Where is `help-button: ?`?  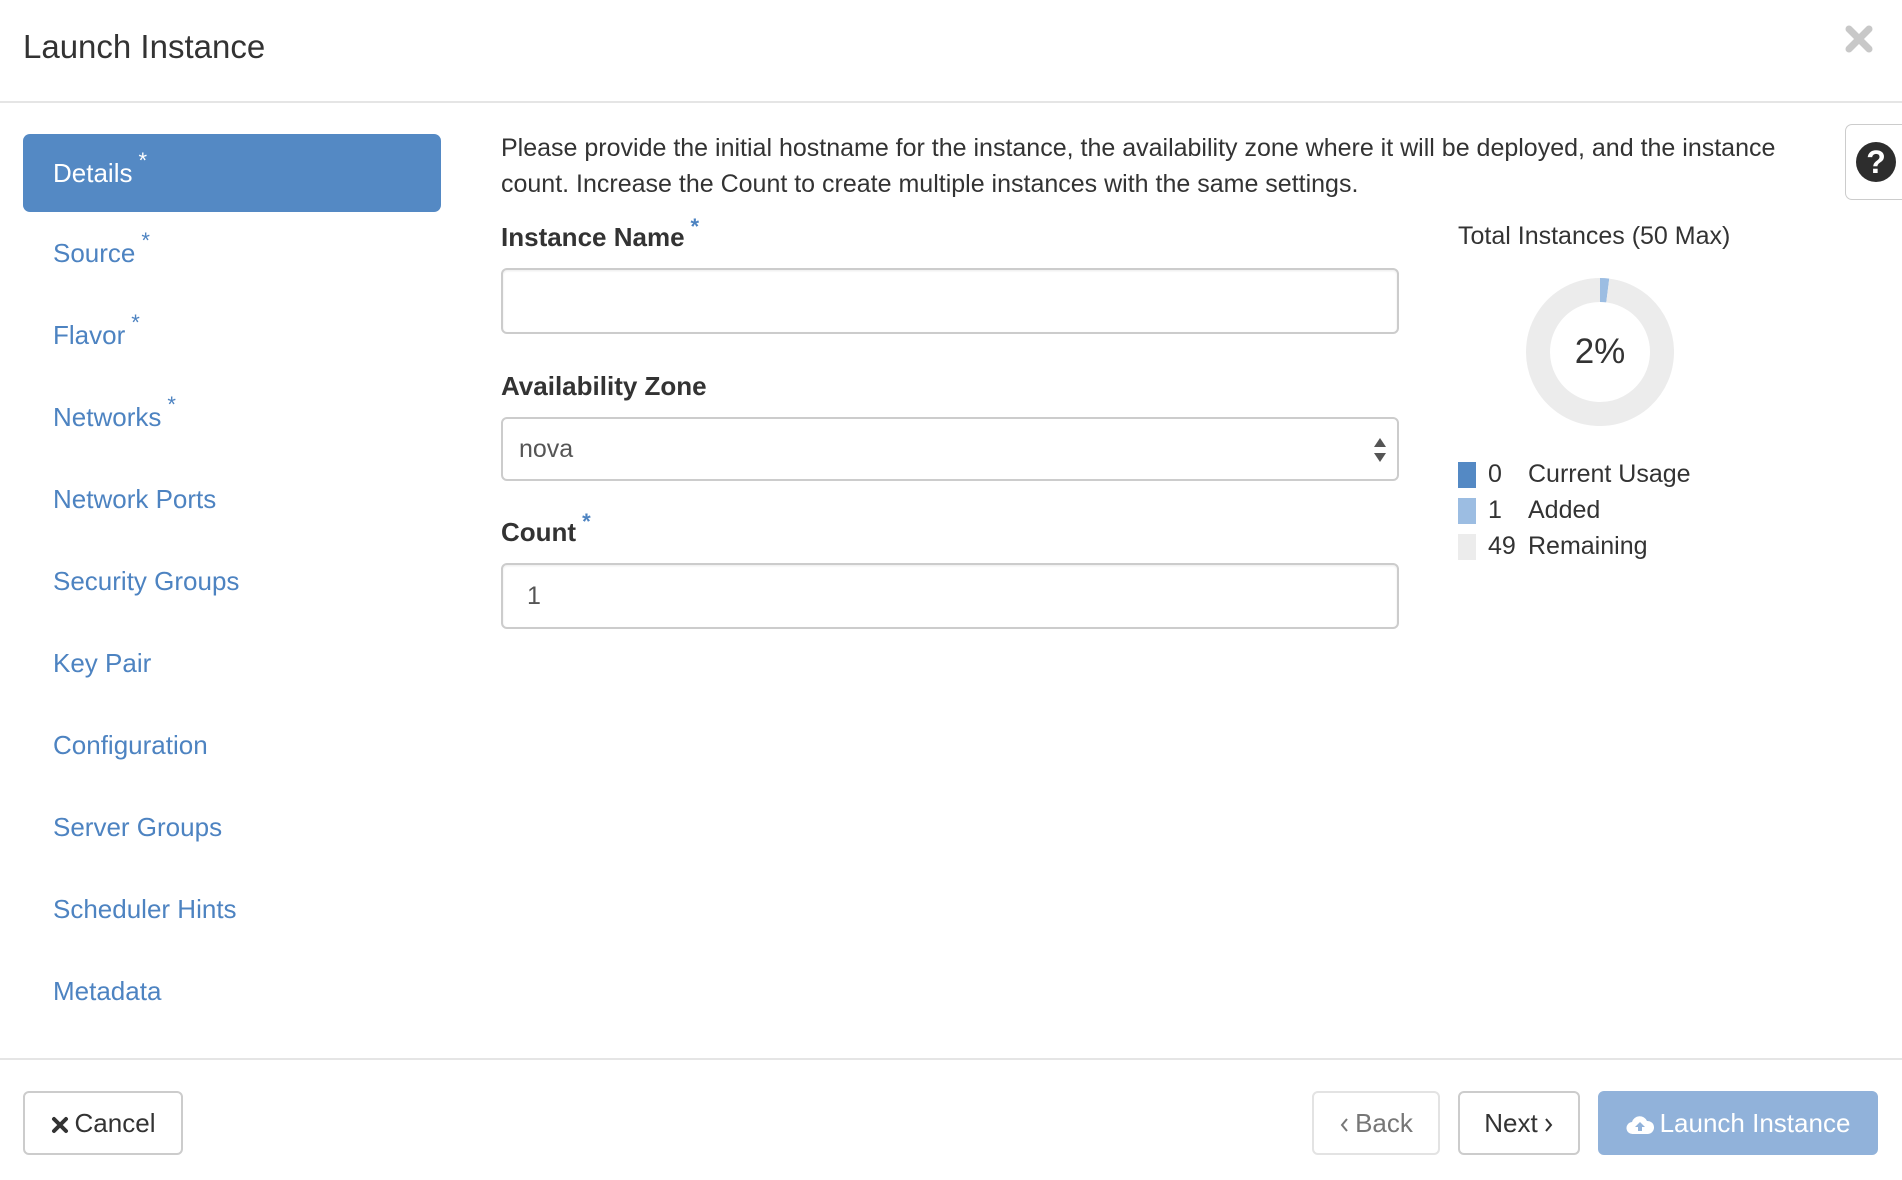 help-button: ? is located at coordinates (1873, 162).